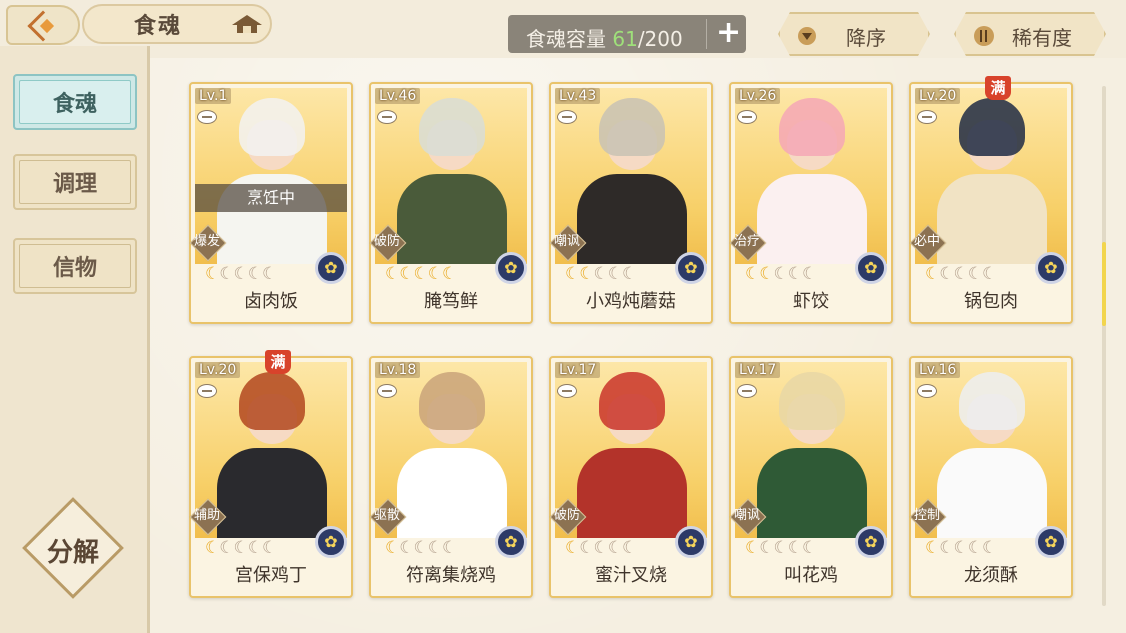  Describe the element at coordinates (271, 203) in the screenshot. I see `food-soul-card: Lv.1 烹饪中 爆发 ☾☾☾☾☾ ✿ 卤肉饭` at that location.